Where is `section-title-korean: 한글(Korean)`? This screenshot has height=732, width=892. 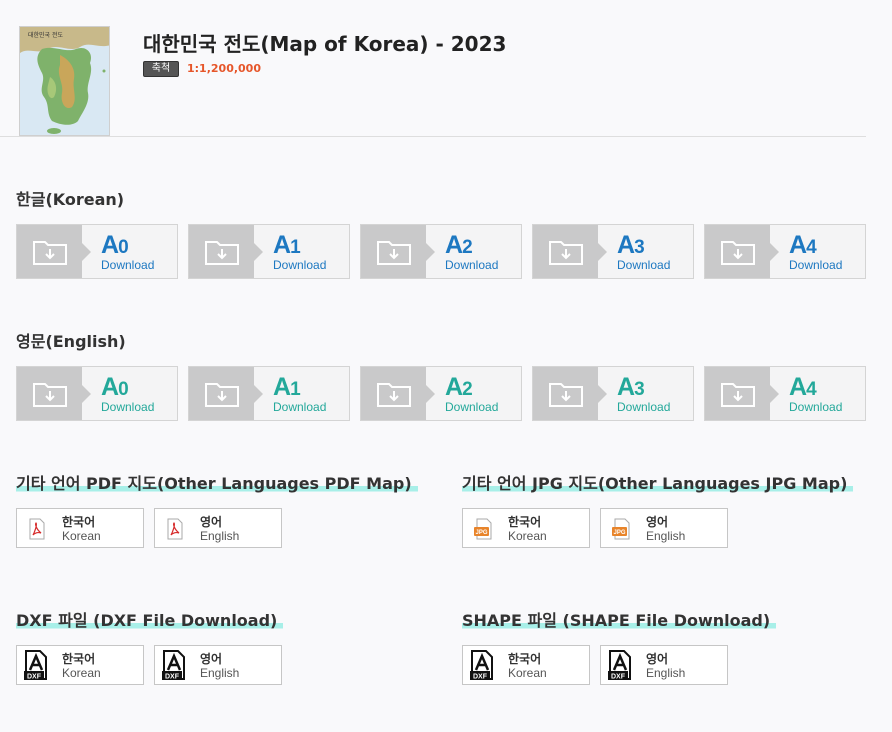 section-title-korean: 한글(Korean) is located at coordinates (70, 199).